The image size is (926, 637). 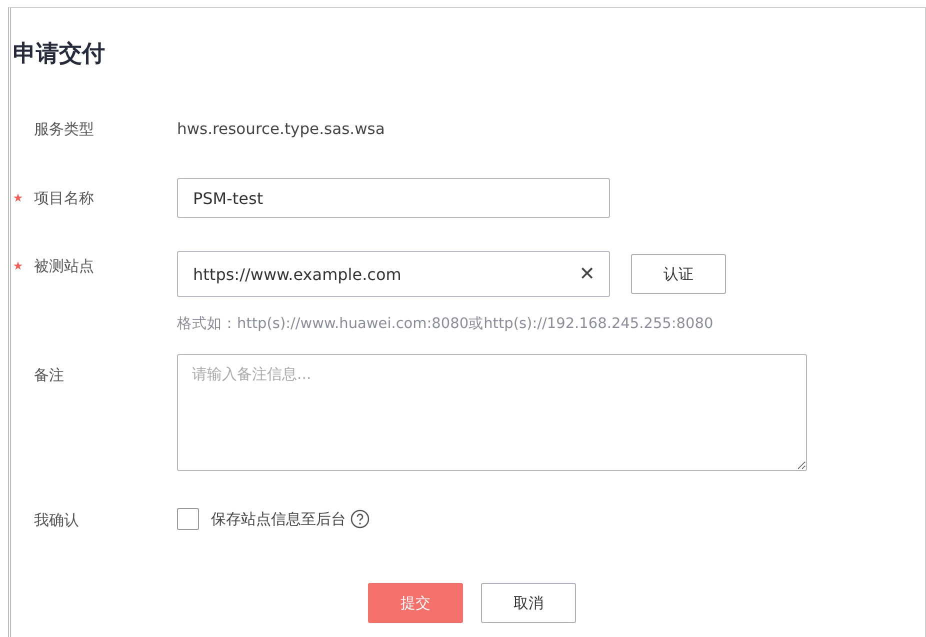 What do you see at coordinates (393, 274) in the screenshot?
I see `input-field: https://www.example.com ✕` at bounding box center [393, 274].